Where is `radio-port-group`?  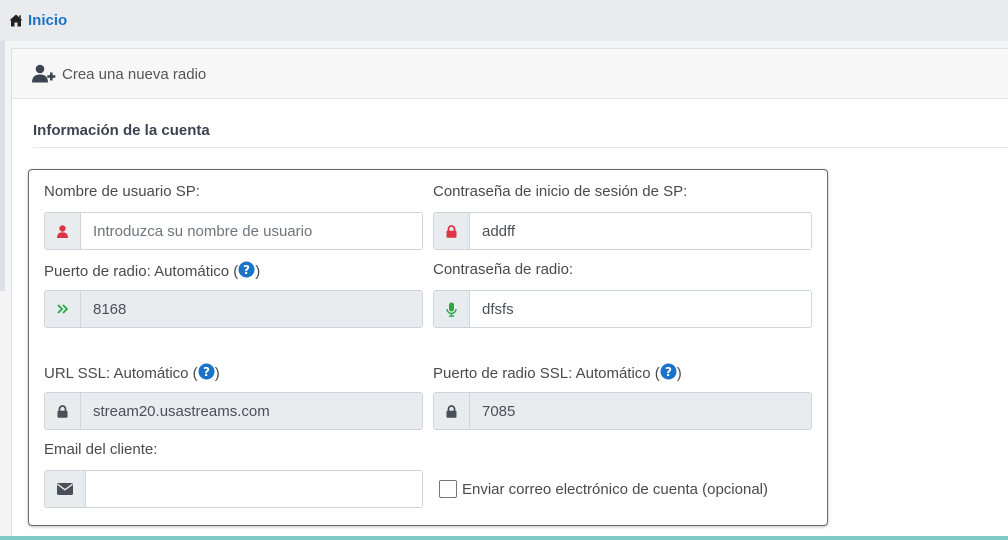
radio-port-group is located at coordinates (233, 309).